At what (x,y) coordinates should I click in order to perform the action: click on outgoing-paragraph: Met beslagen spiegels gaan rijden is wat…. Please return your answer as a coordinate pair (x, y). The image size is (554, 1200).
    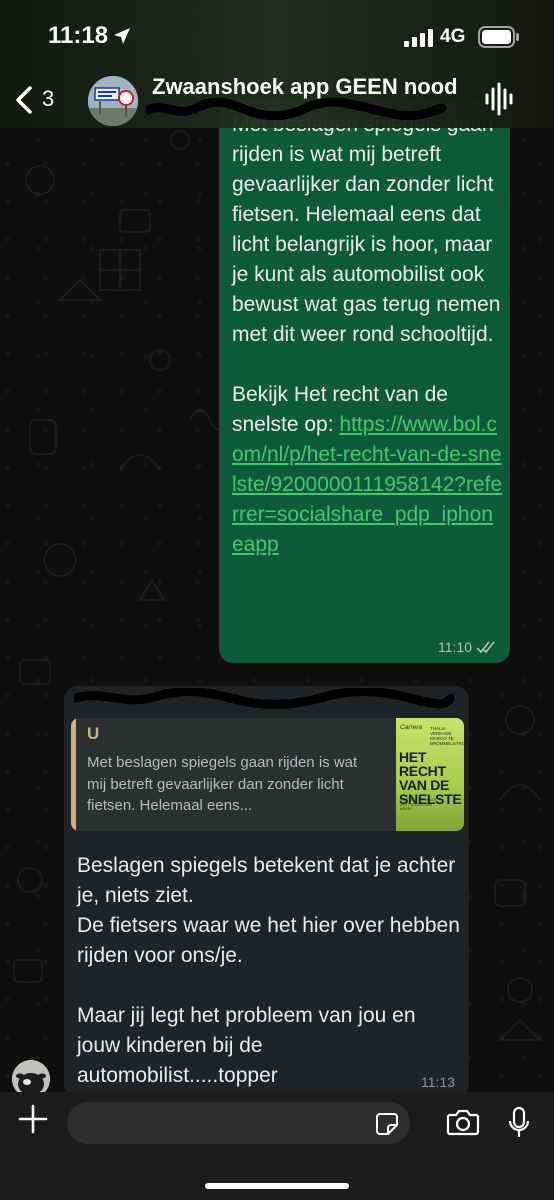
    Looking at the image, I should click on (366, 229).